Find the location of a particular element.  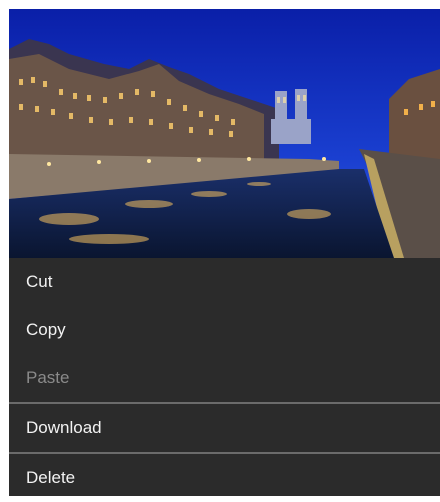

menu-item-download: Download is located at coordinates (224, 428).